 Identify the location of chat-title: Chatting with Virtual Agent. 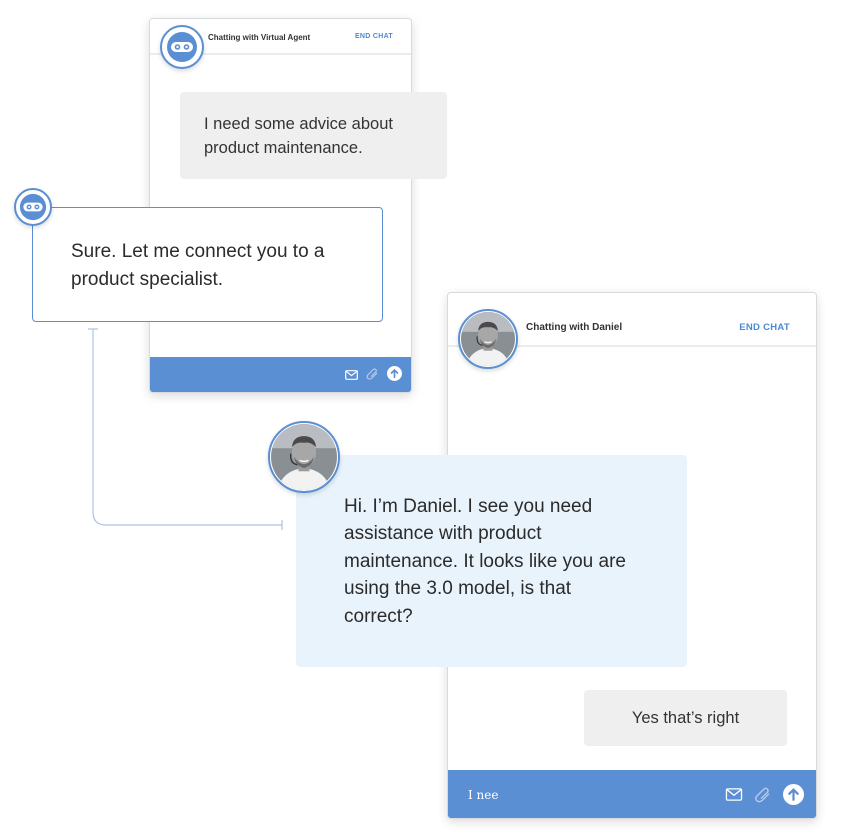
(259, 37).